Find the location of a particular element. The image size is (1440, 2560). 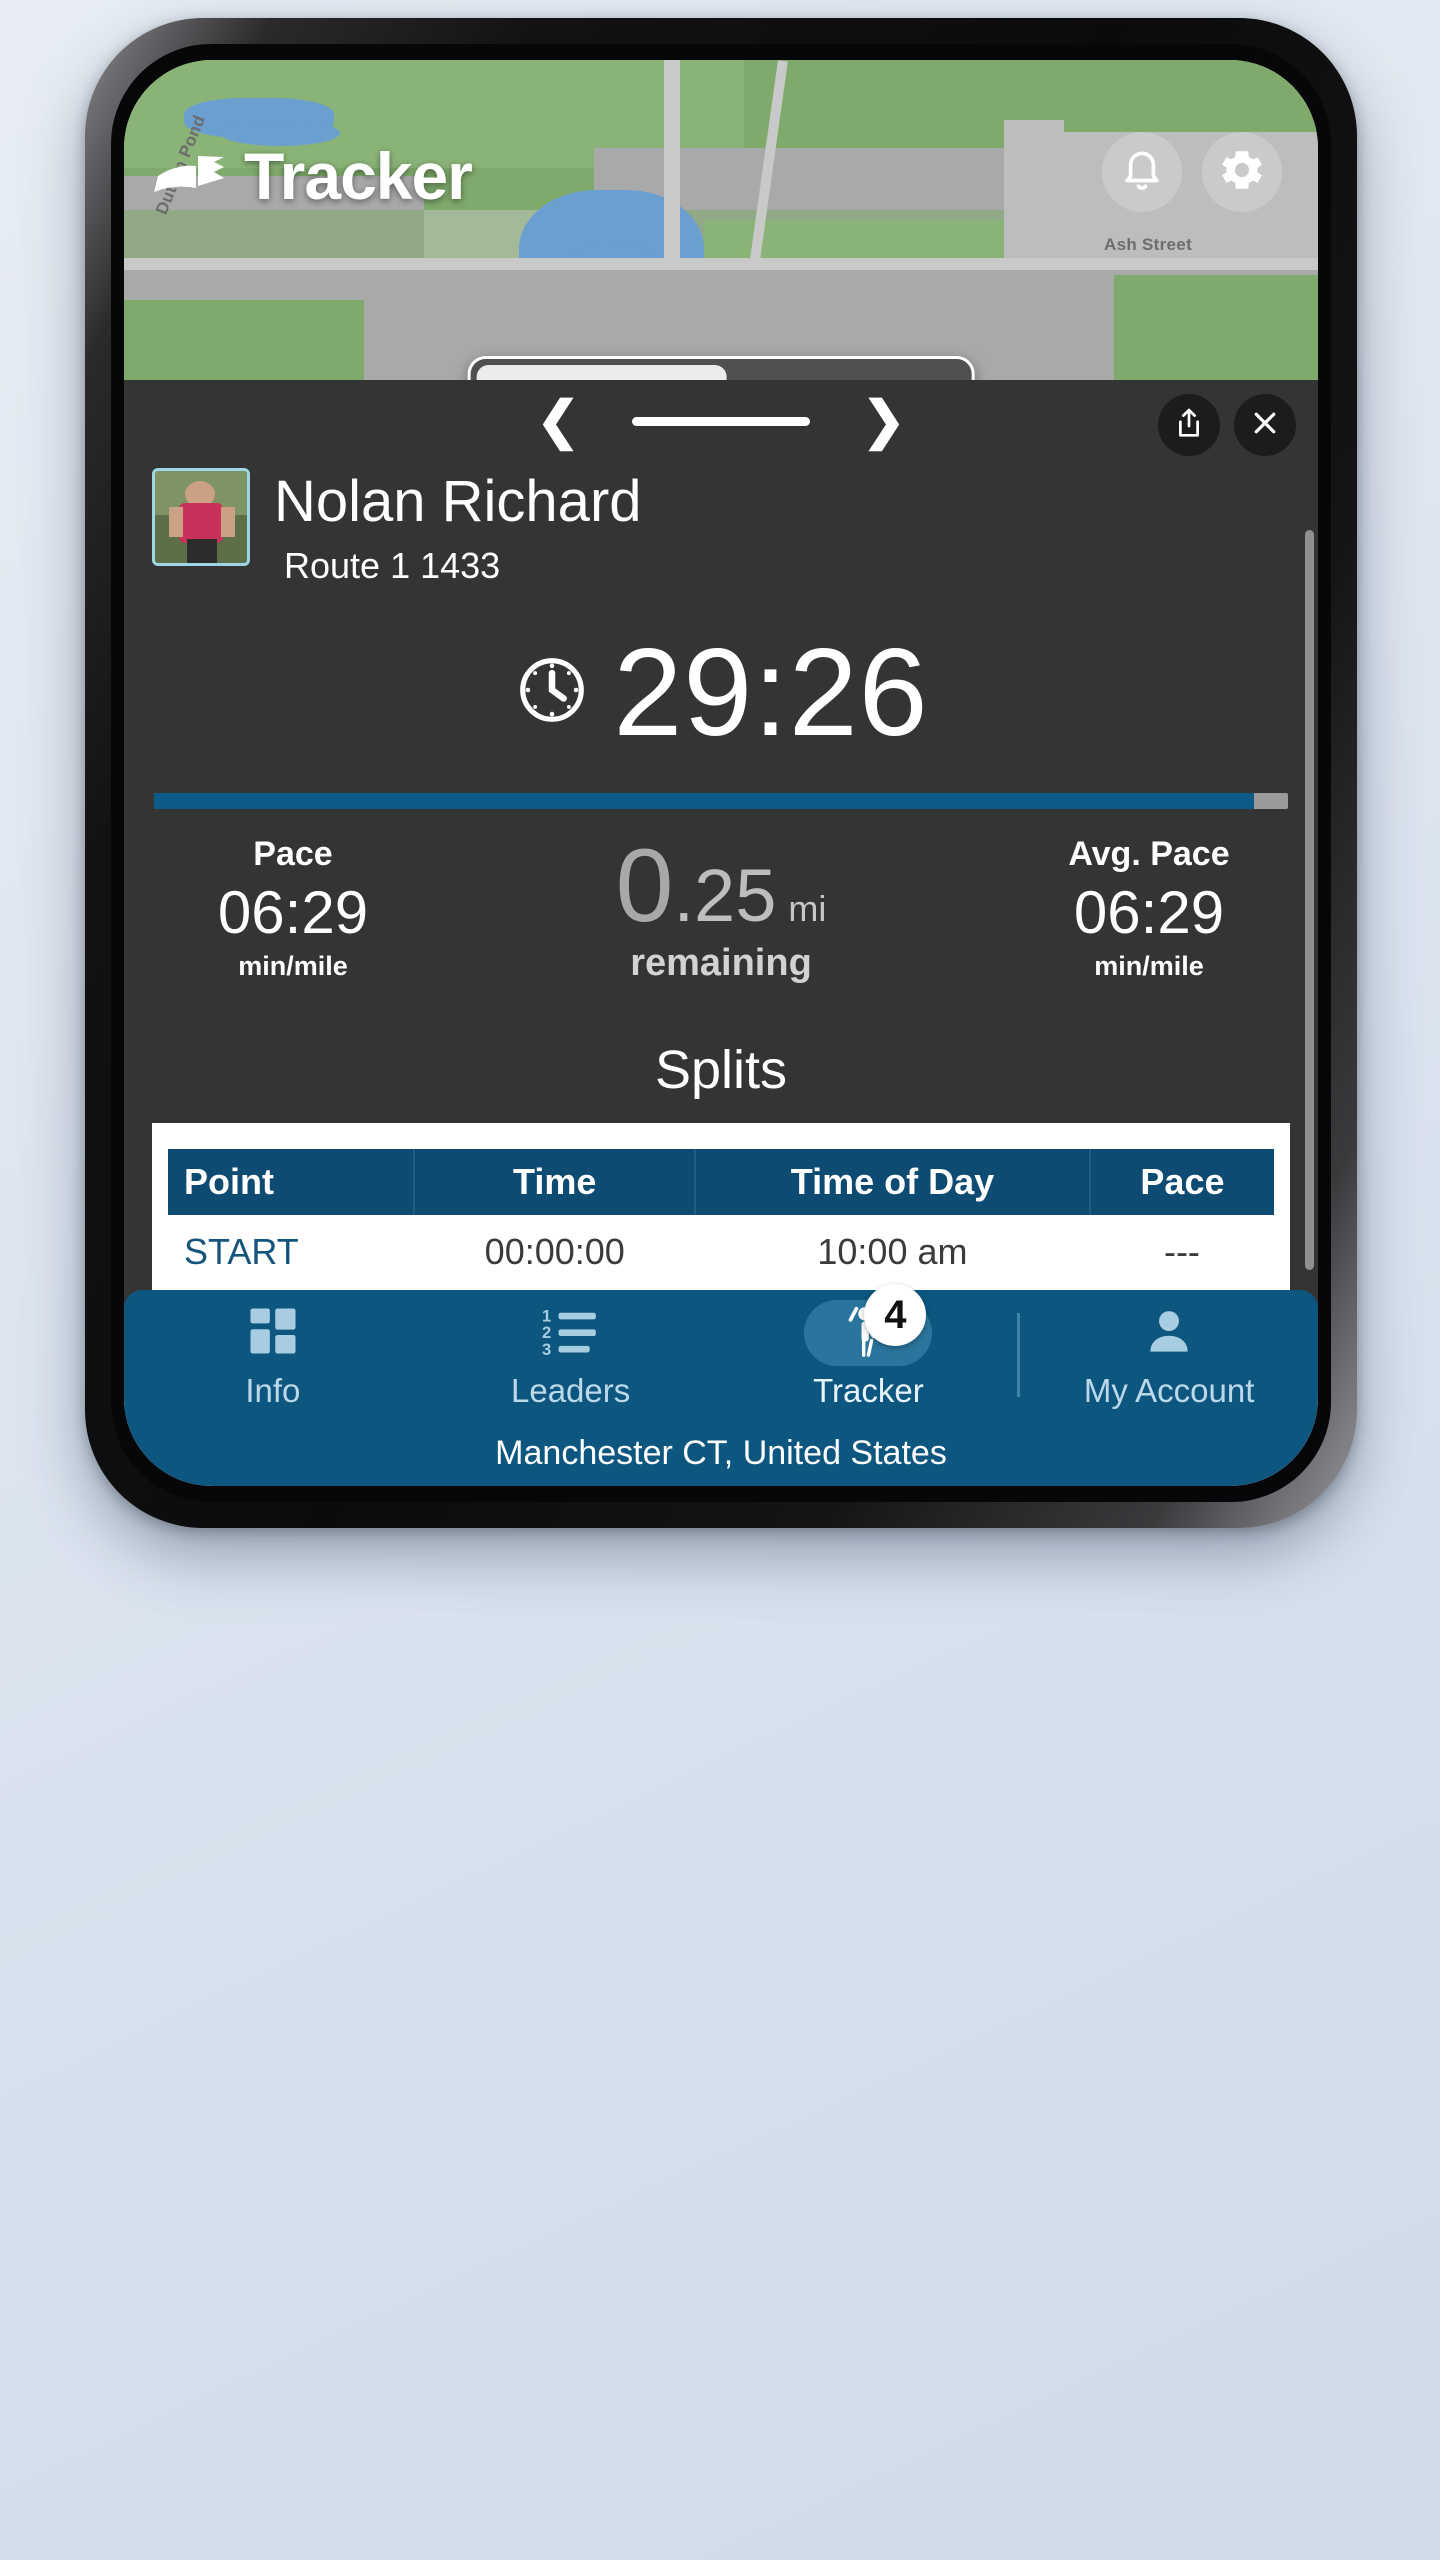

pace-stat: Pace 06:29 min/mile is located at coordinates (293, 908).